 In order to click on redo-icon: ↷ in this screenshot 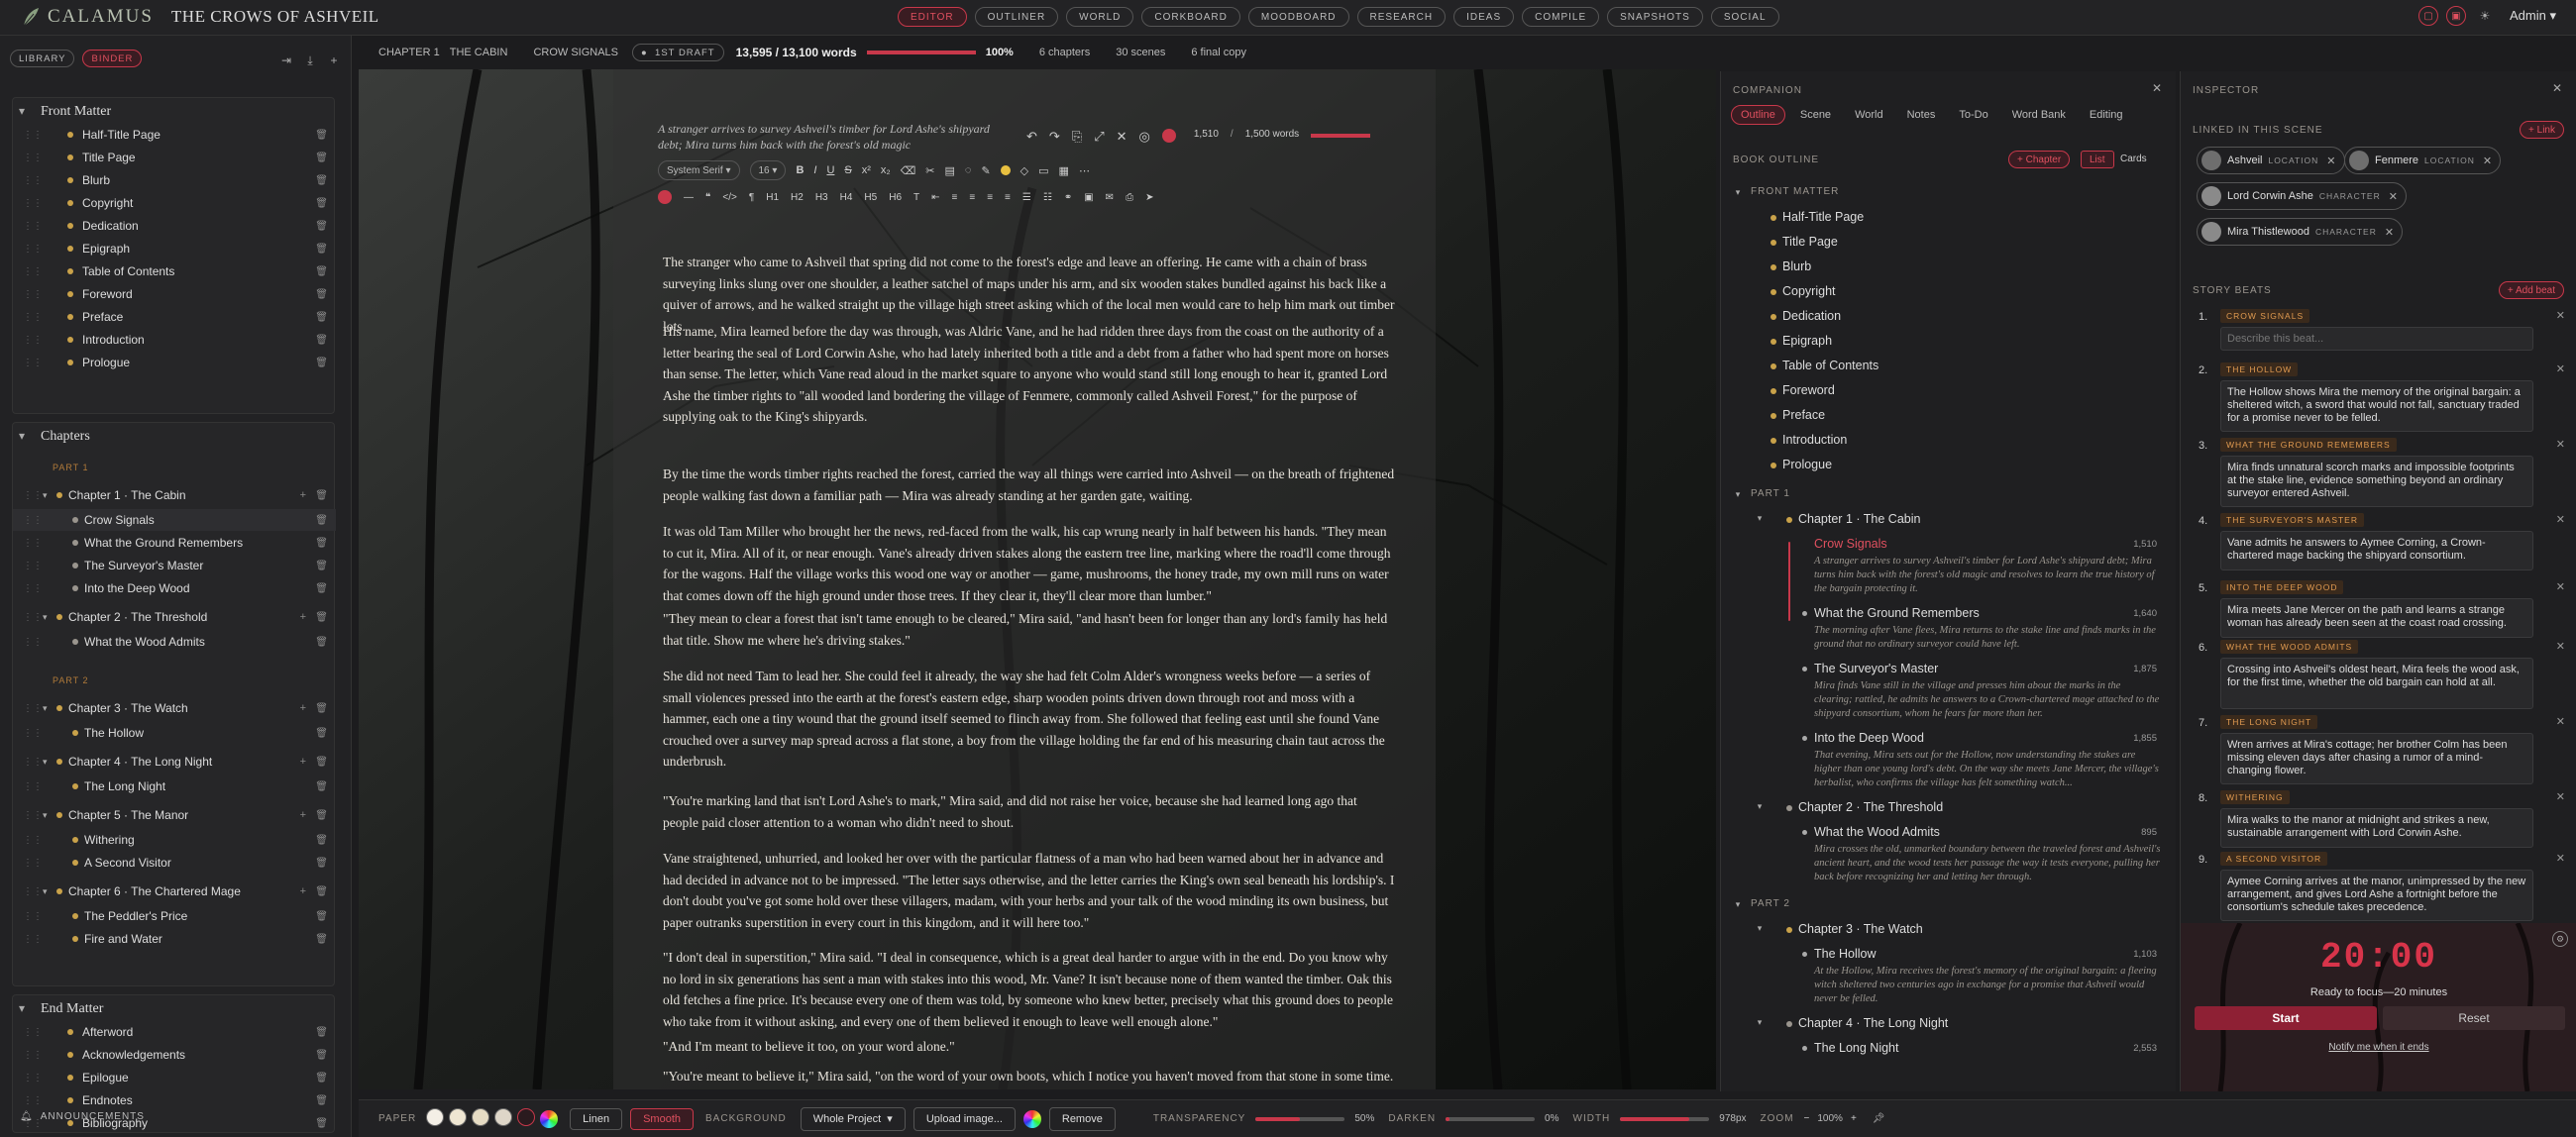, I will do `click(1055, 137)`.